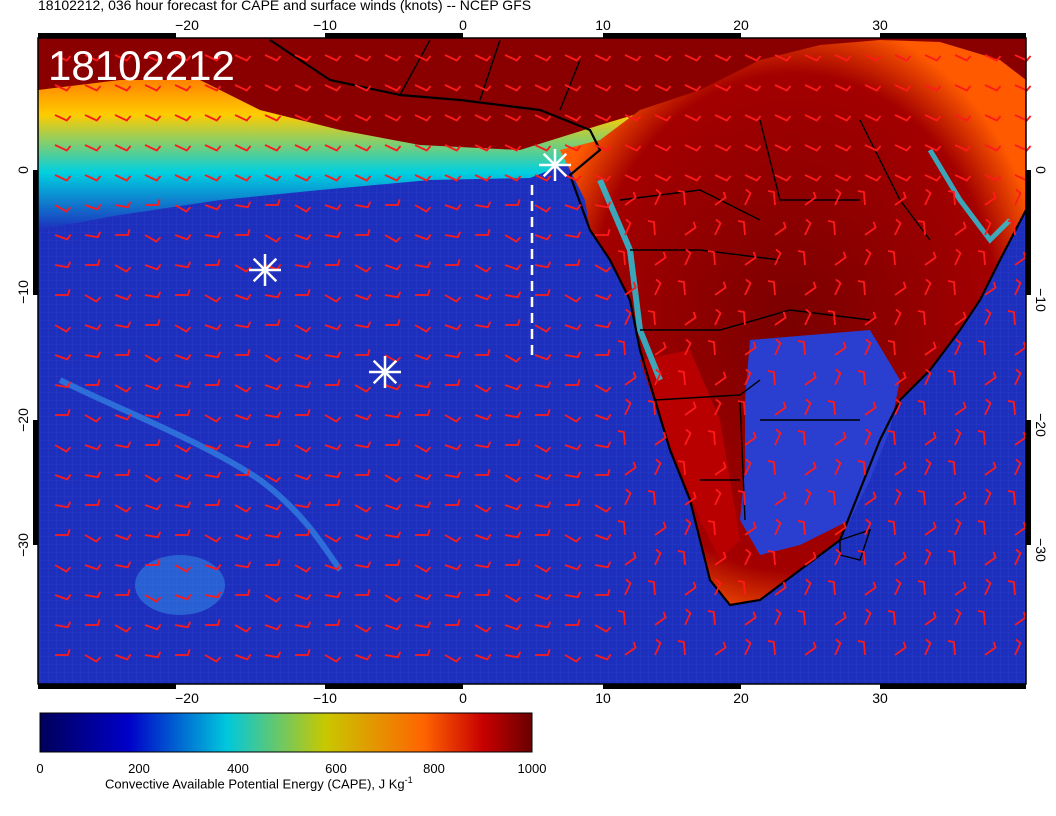 The width and height of the screenshot is (1056, 816). What do you see at coordinates (180, 585) in the screenshot?
I see `south-atlantic-cape-cell` at bounding box center [180, 585].